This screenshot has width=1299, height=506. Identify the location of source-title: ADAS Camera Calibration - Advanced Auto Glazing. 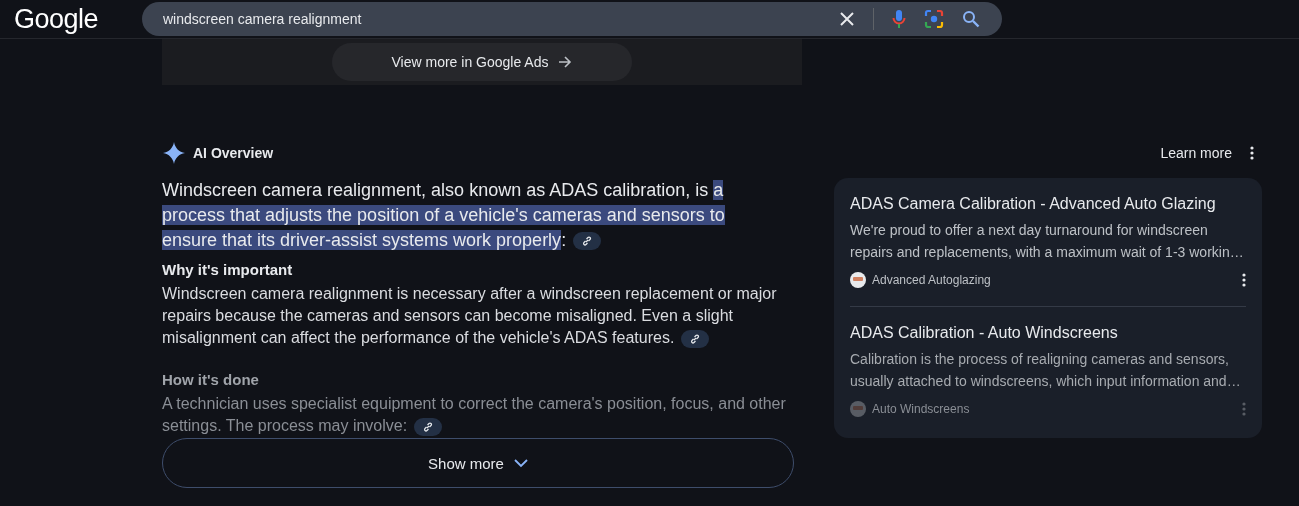
(1048, 204).